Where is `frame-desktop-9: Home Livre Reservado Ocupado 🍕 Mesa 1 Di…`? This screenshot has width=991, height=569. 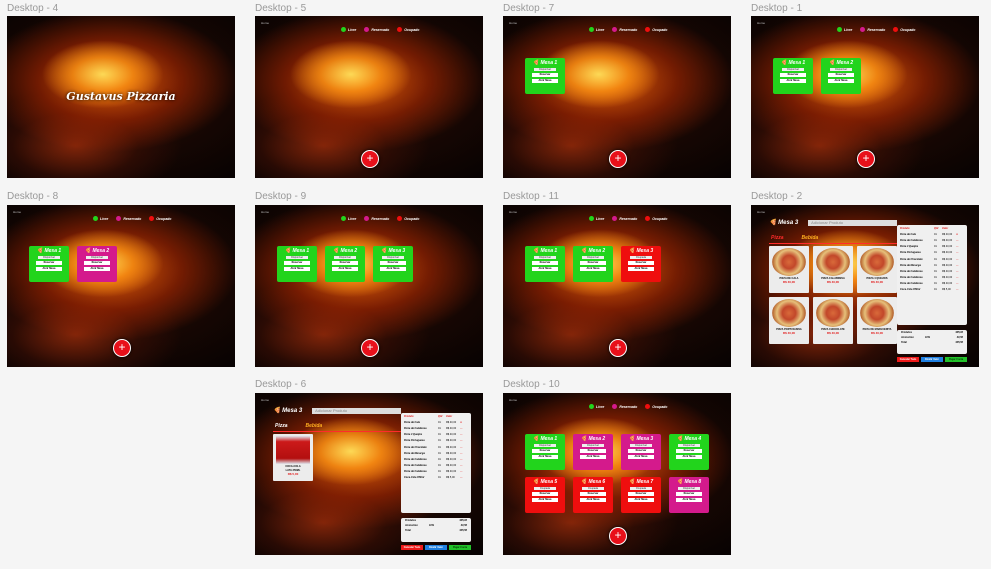 frame-desktop-9: Home Livre Reservado Ocupado 🍕 Mesa 1 Di… is located at coordinates (369, 286).